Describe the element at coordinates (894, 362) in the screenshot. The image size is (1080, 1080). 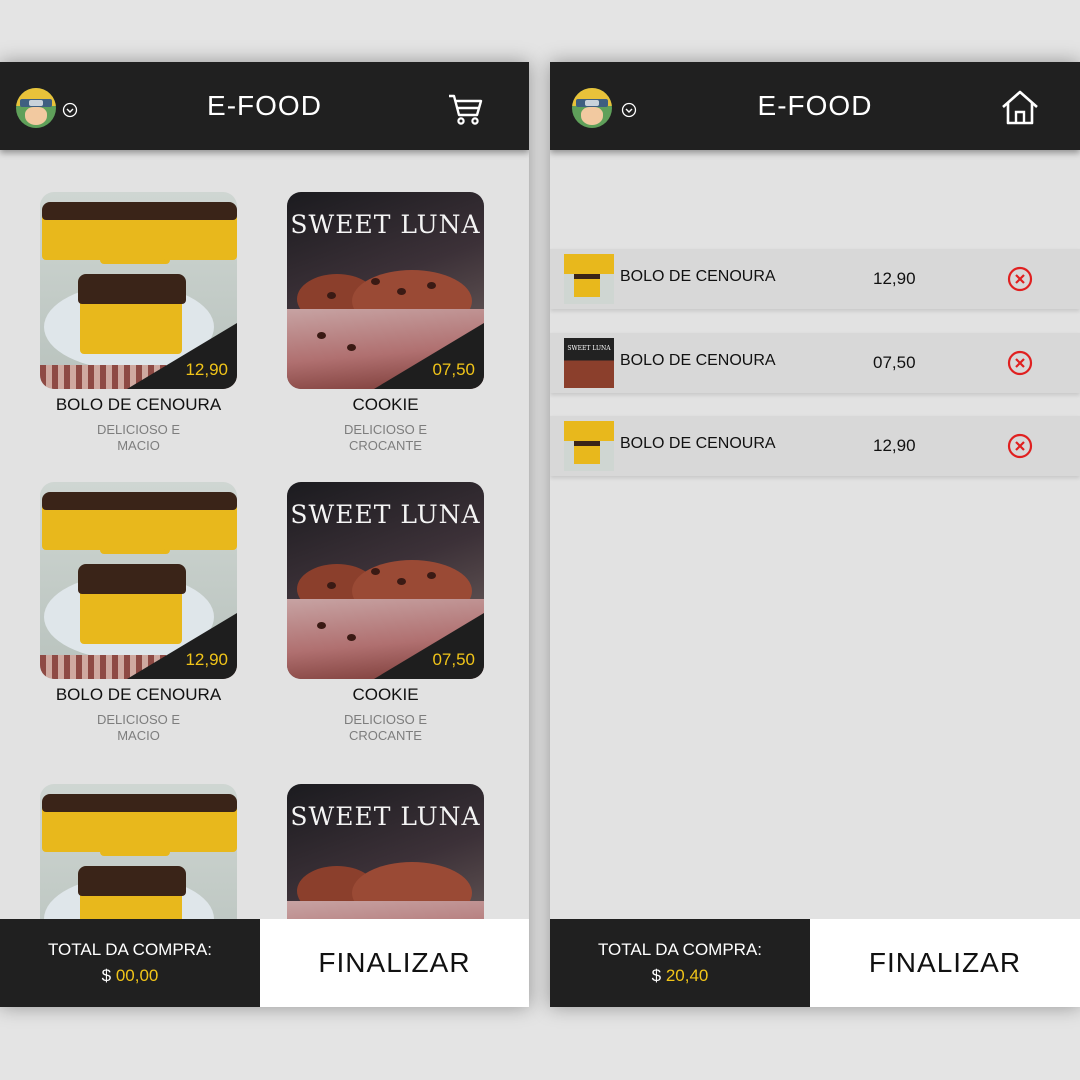
I see `item-price: 07,50` at that location.